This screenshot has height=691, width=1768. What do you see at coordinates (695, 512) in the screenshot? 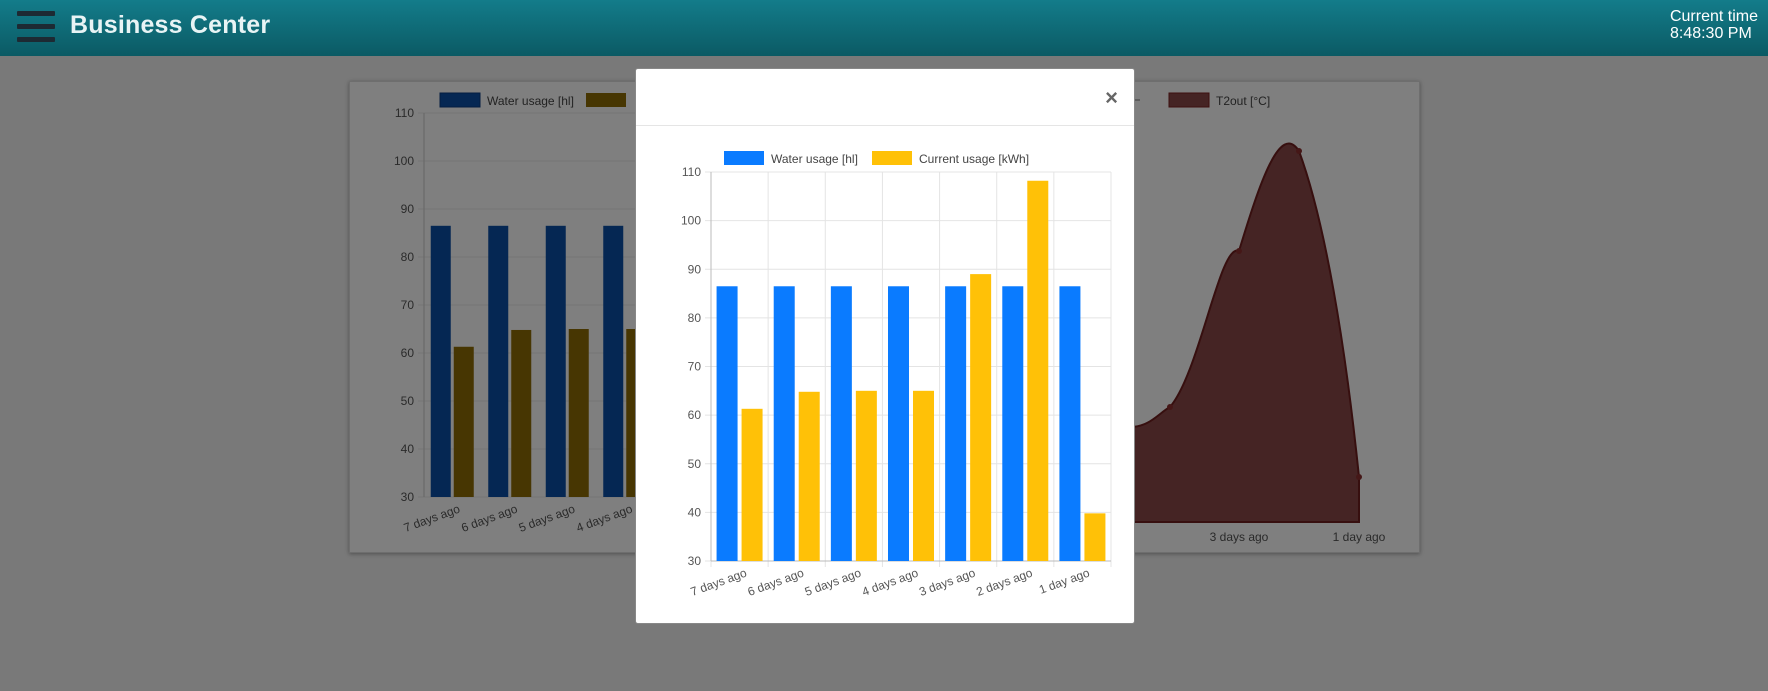
I see `y-tick-label: 40` at bounding box center [695, 512].